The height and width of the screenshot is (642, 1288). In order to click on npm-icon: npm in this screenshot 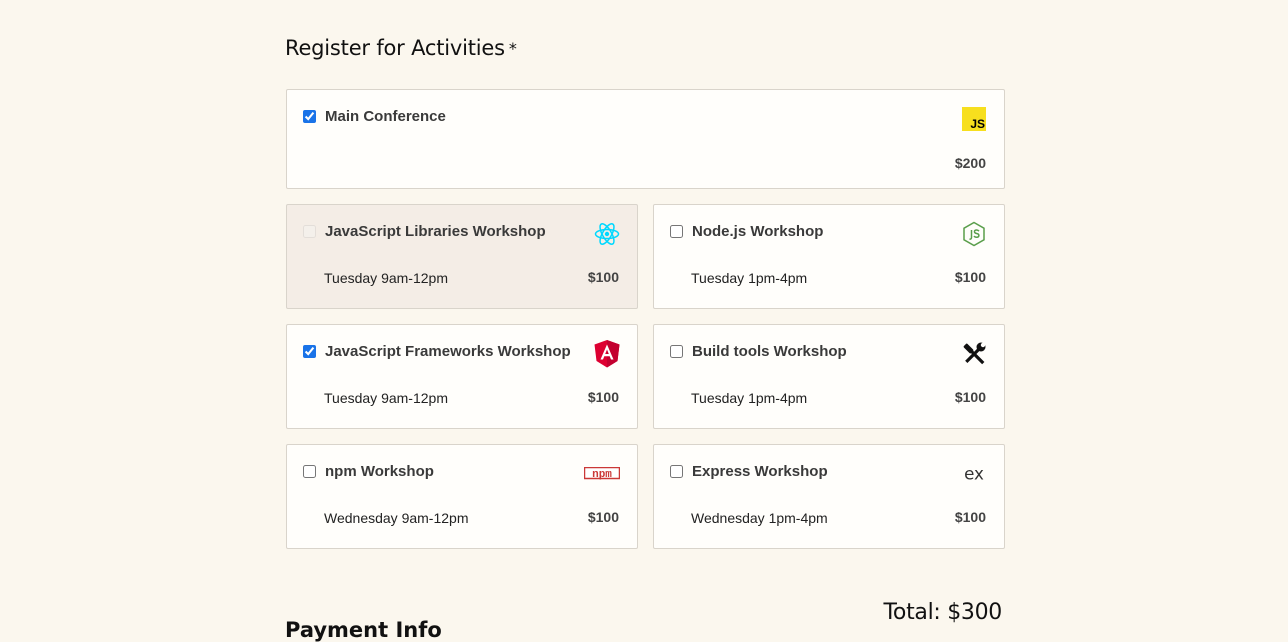, I will do `click(602, 474)`.